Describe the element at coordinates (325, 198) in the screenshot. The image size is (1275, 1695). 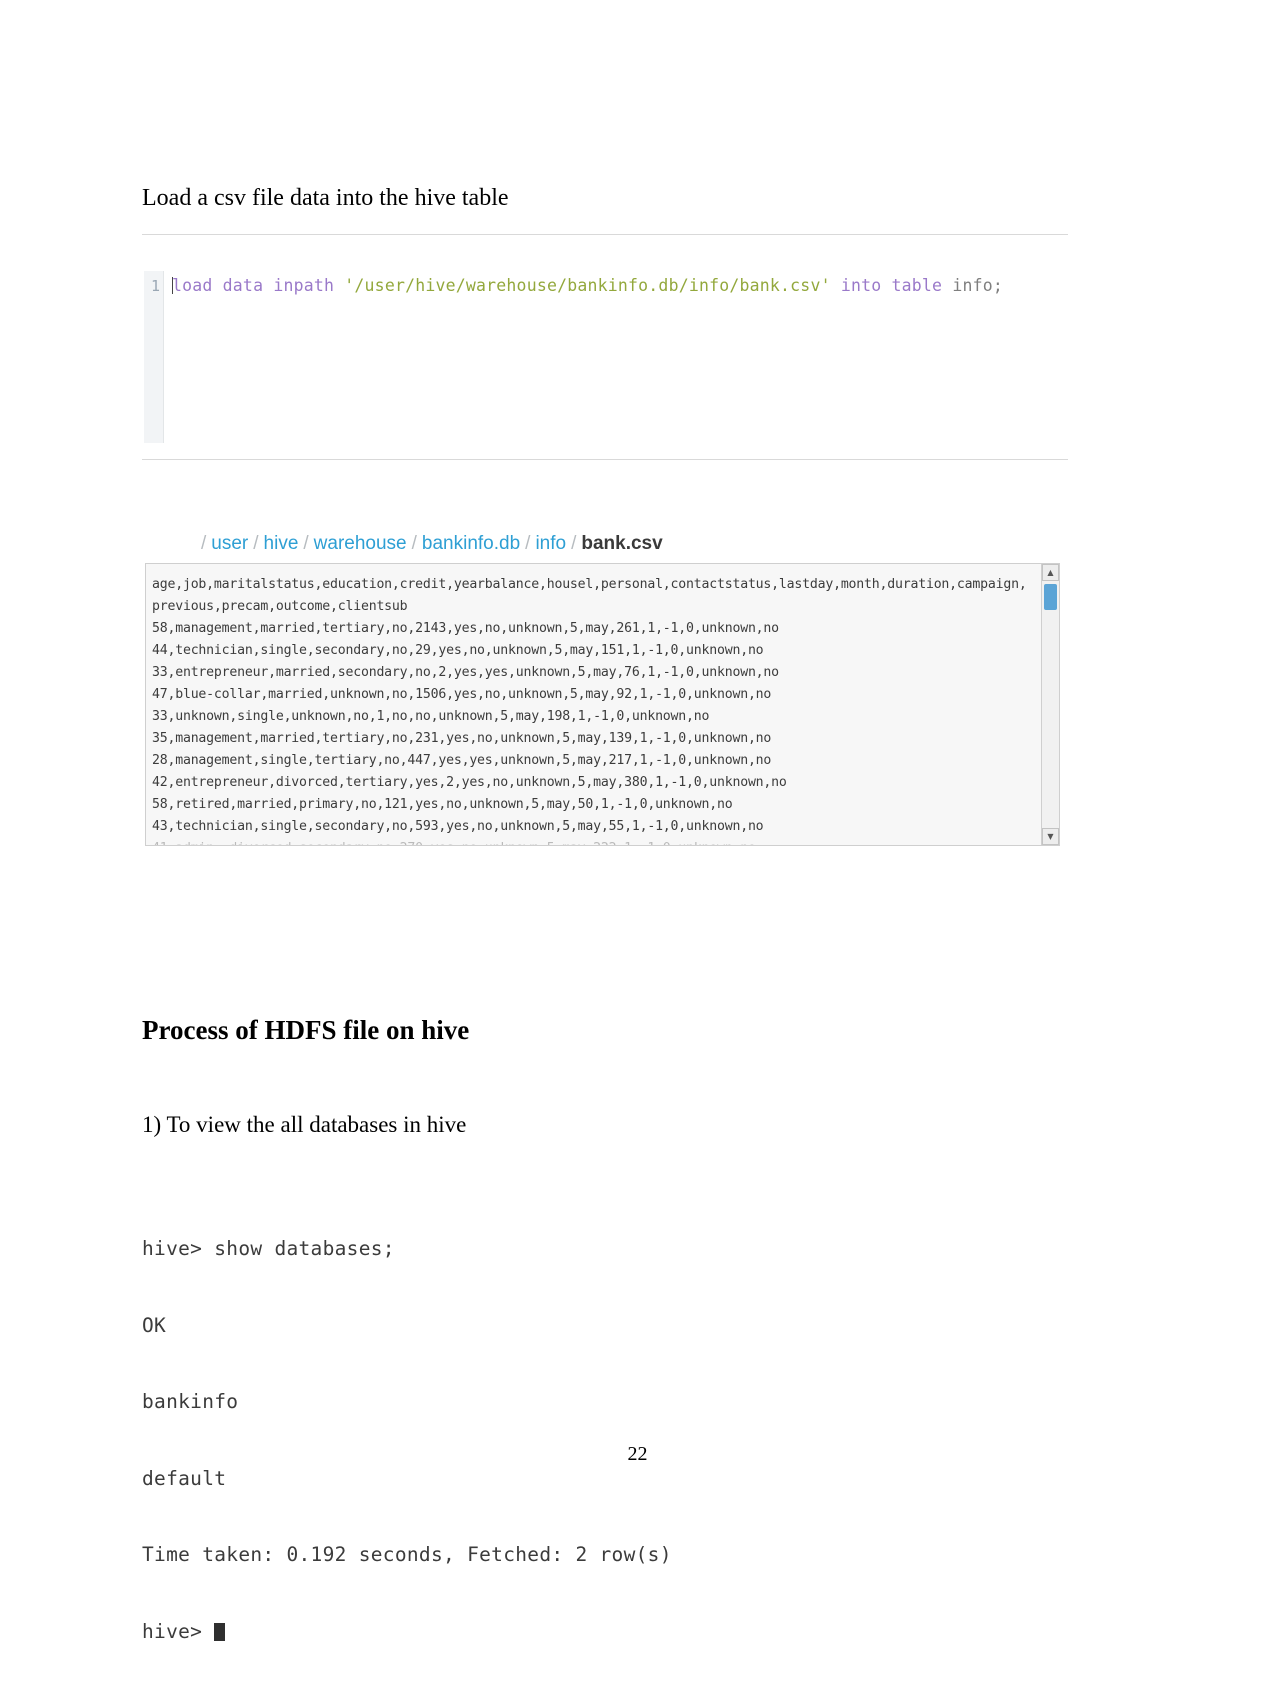
I see `page-title: Load a csv file data into the hive table` at that location.